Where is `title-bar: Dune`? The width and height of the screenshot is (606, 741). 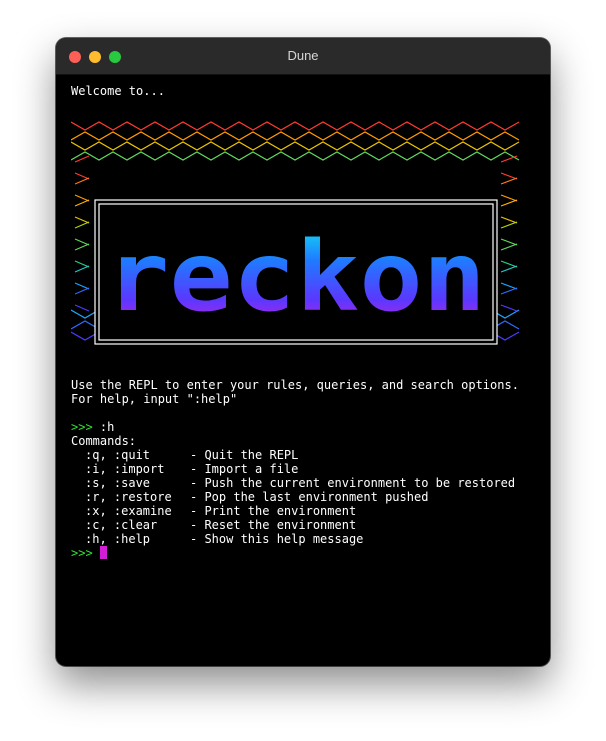 title-bar: Dune is located at coordinates (303, 56).